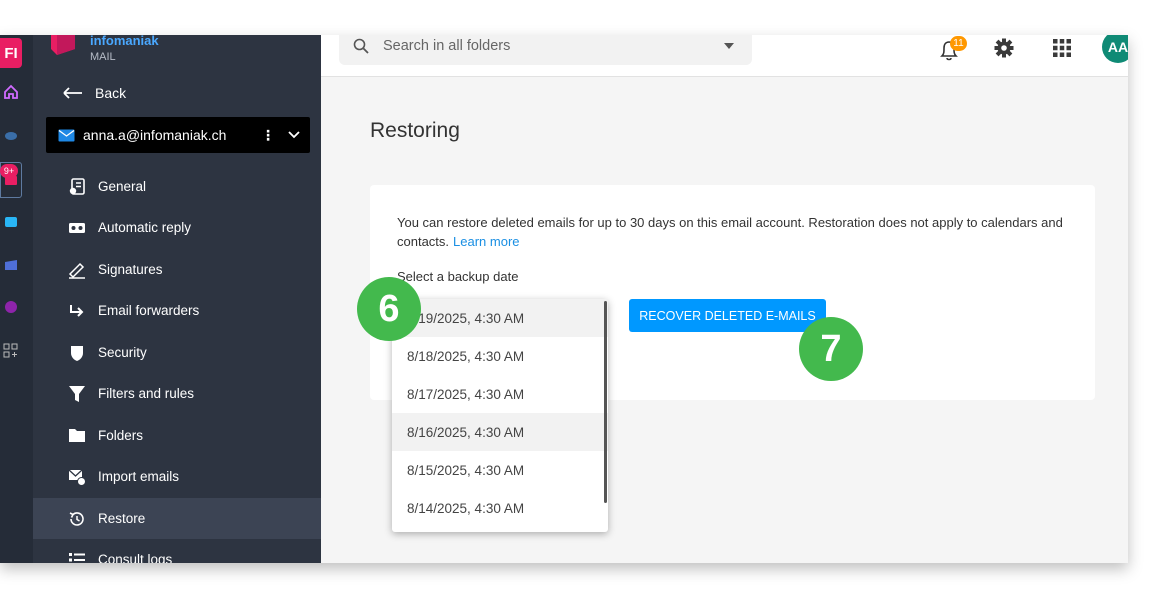 The width and height of the screenshot is (1163, 598). Describe the element at coordinates (77, 557) in the screenshot. I see `list-icon` at that location.